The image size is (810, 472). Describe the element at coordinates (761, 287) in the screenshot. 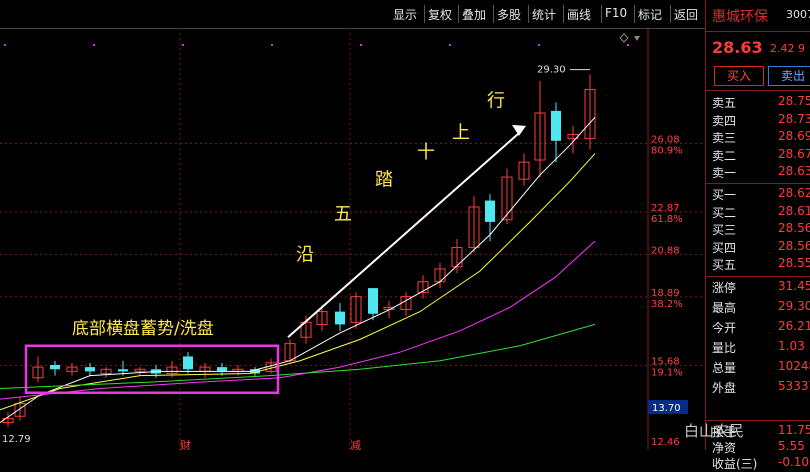

I see `stats-row: 涨停 31.45` at that location.